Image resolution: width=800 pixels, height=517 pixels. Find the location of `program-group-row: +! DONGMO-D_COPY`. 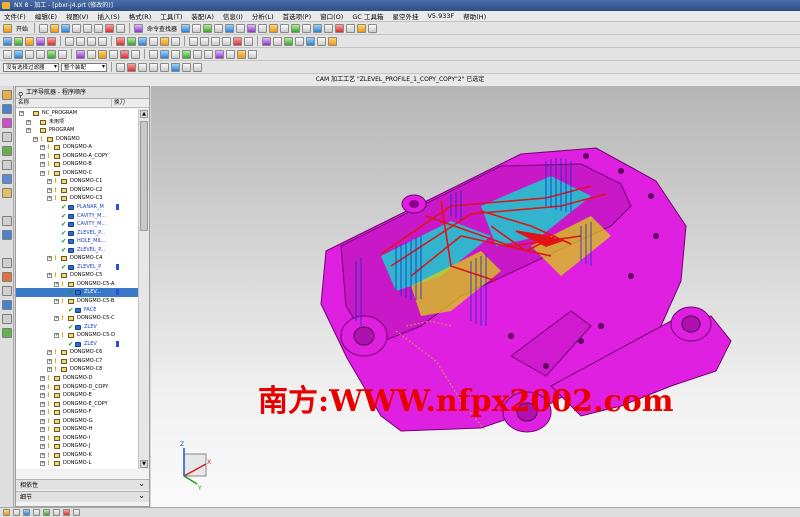

program-group-row: +! DONGMO-D_COPY is located at coordinates (77, 387).